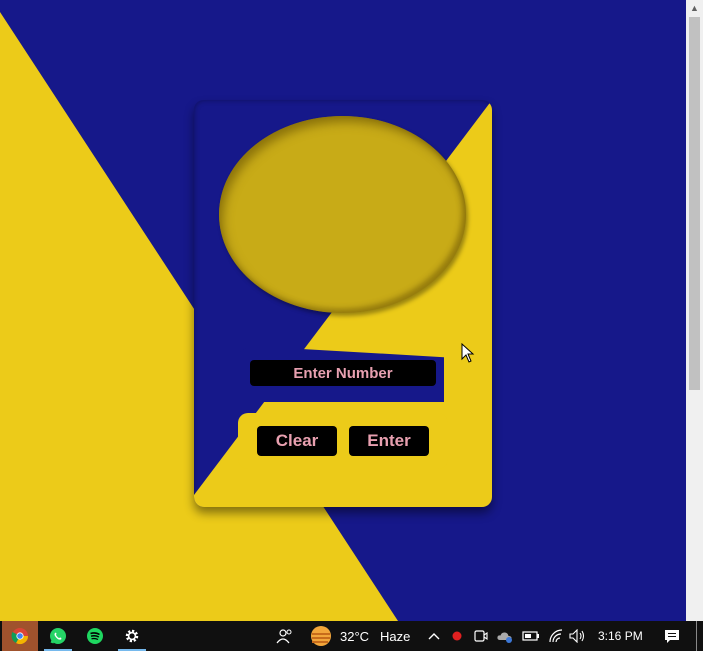 The image size is (703, 651). I want to click on notification-center-icon, so click(672, 636).